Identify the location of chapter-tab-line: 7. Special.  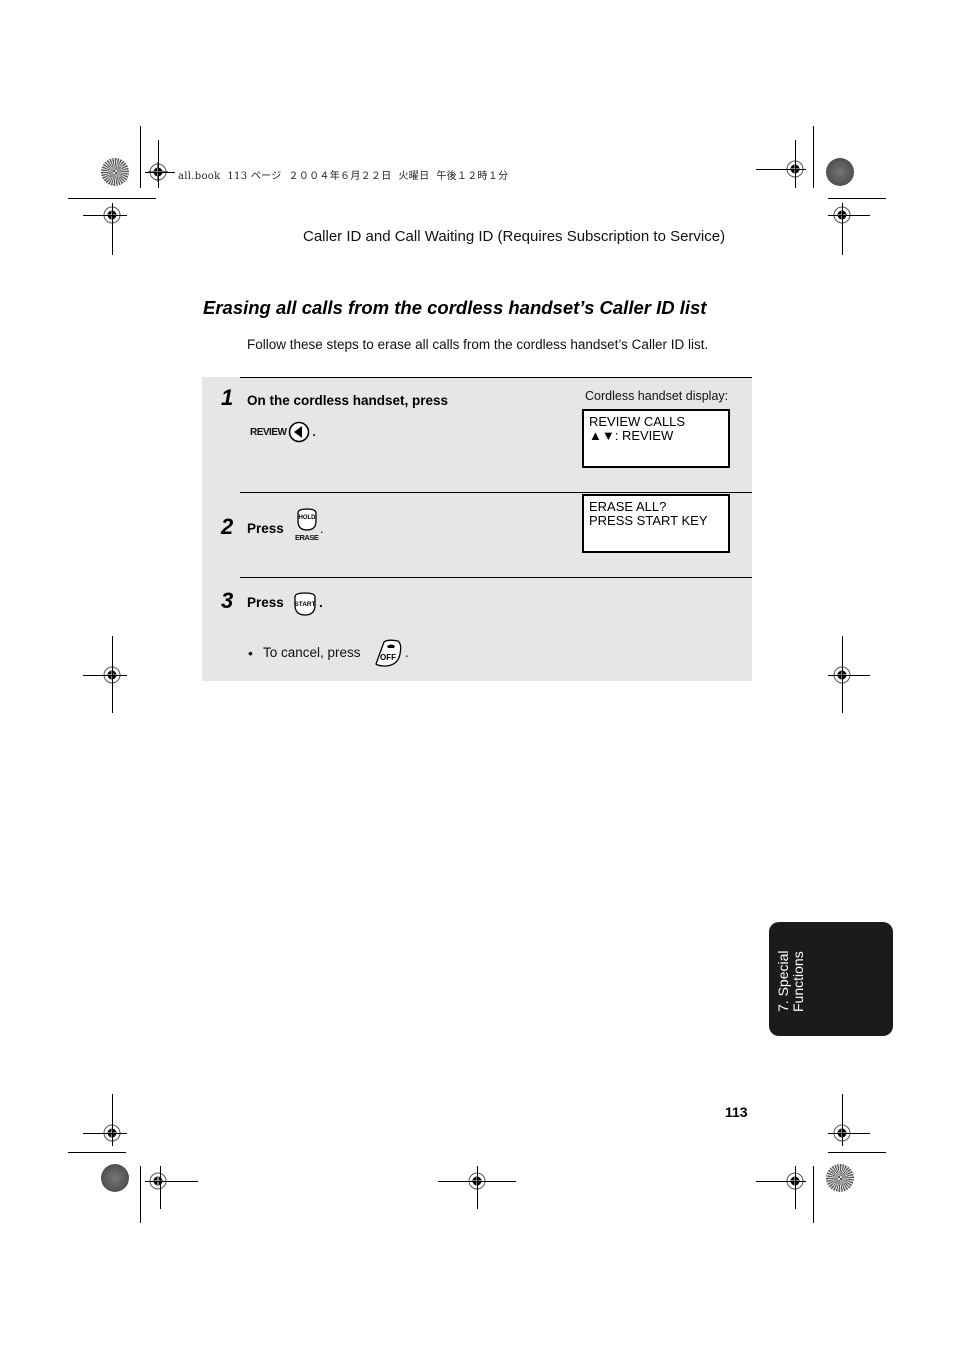
(783, 981).